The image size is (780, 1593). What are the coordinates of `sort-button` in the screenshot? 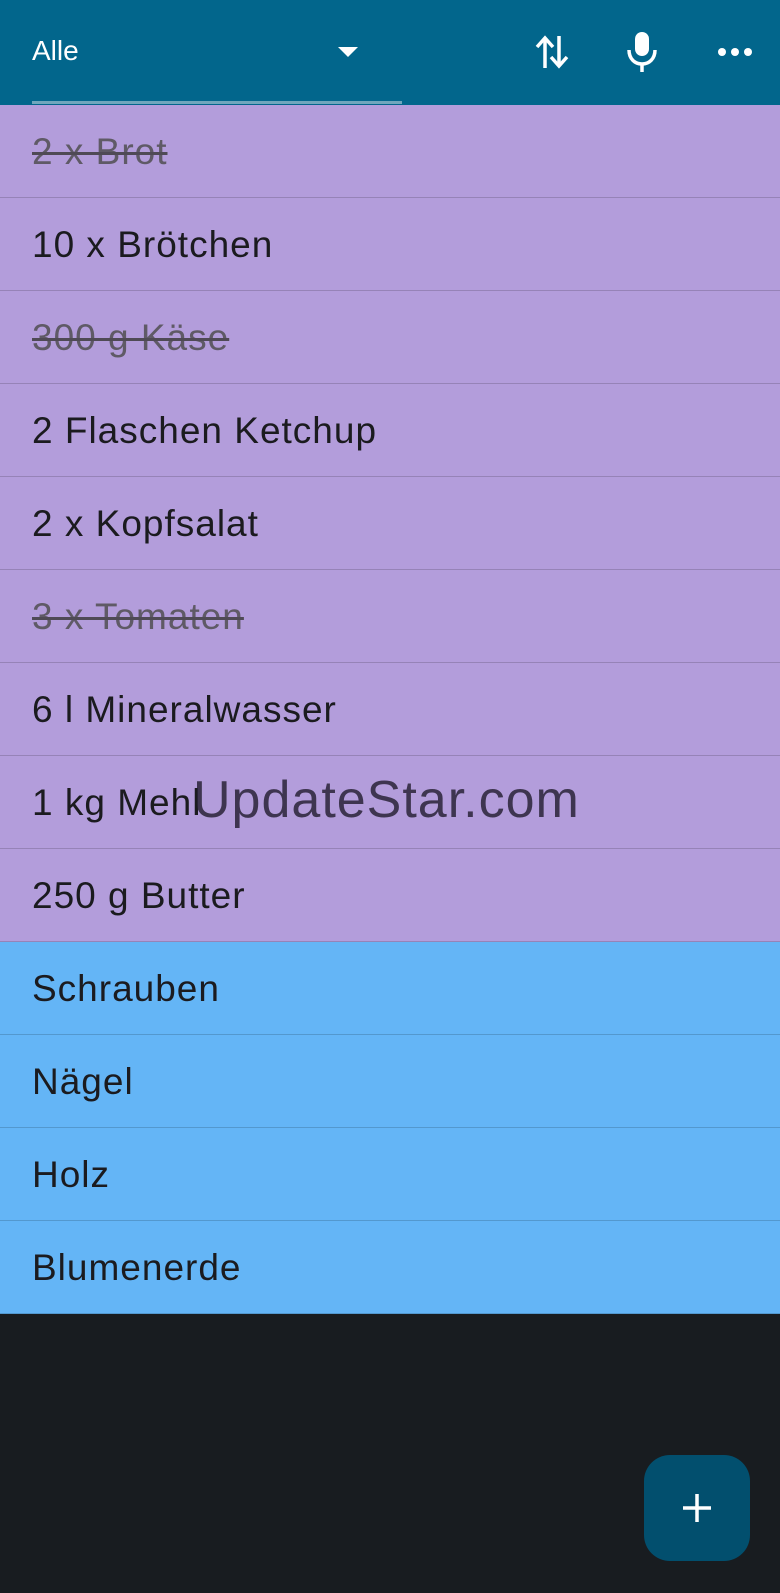 It's located at (552, 52).